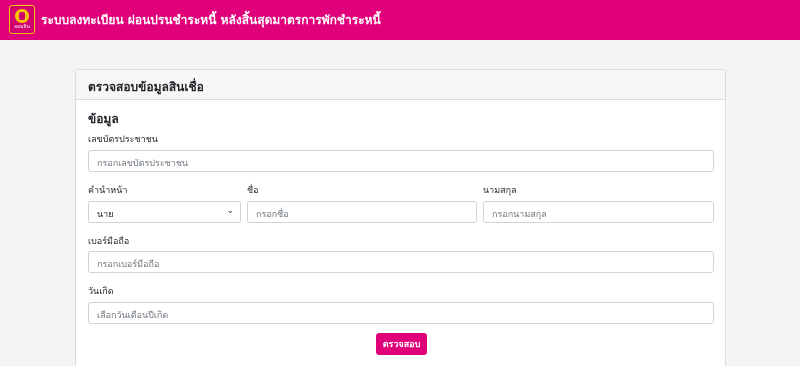 The height and width of the screenshot is (366, 800). I want to click on card-title: ตรวจสอบข้อมูลสินเชื่อ, so click(400, 85).